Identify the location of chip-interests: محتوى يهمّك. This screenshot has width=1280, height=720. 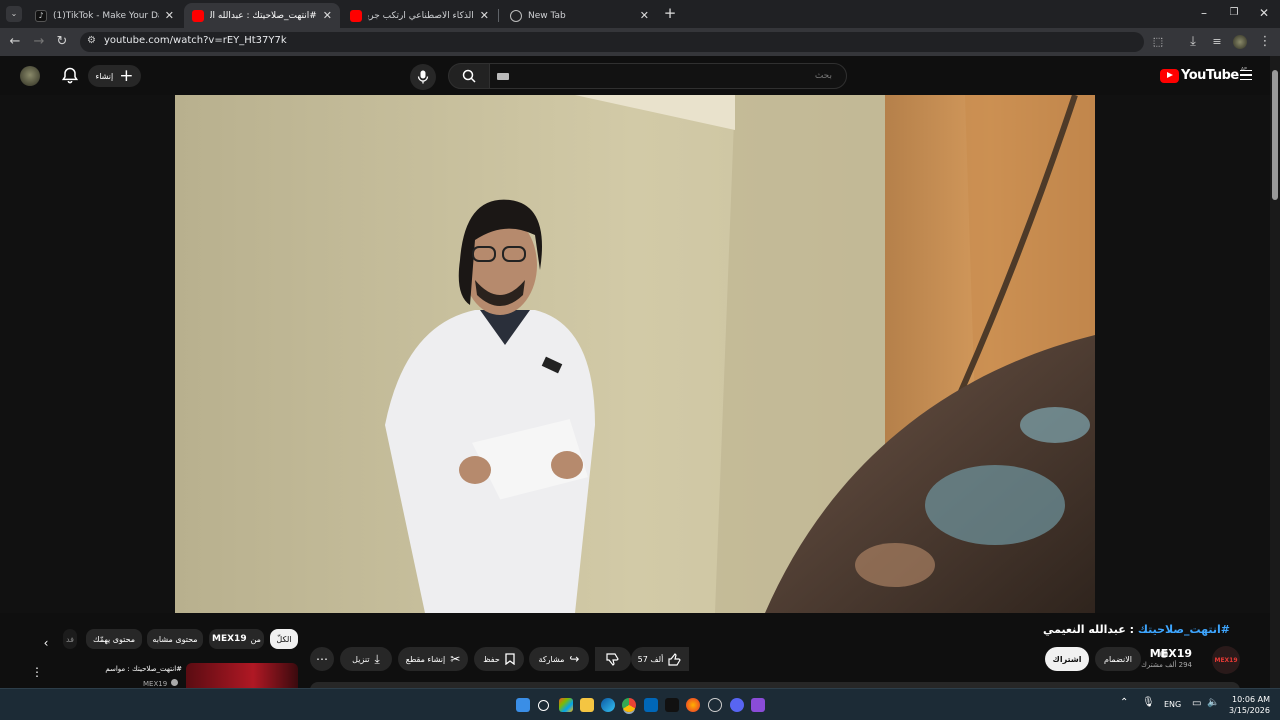
(114, 639).